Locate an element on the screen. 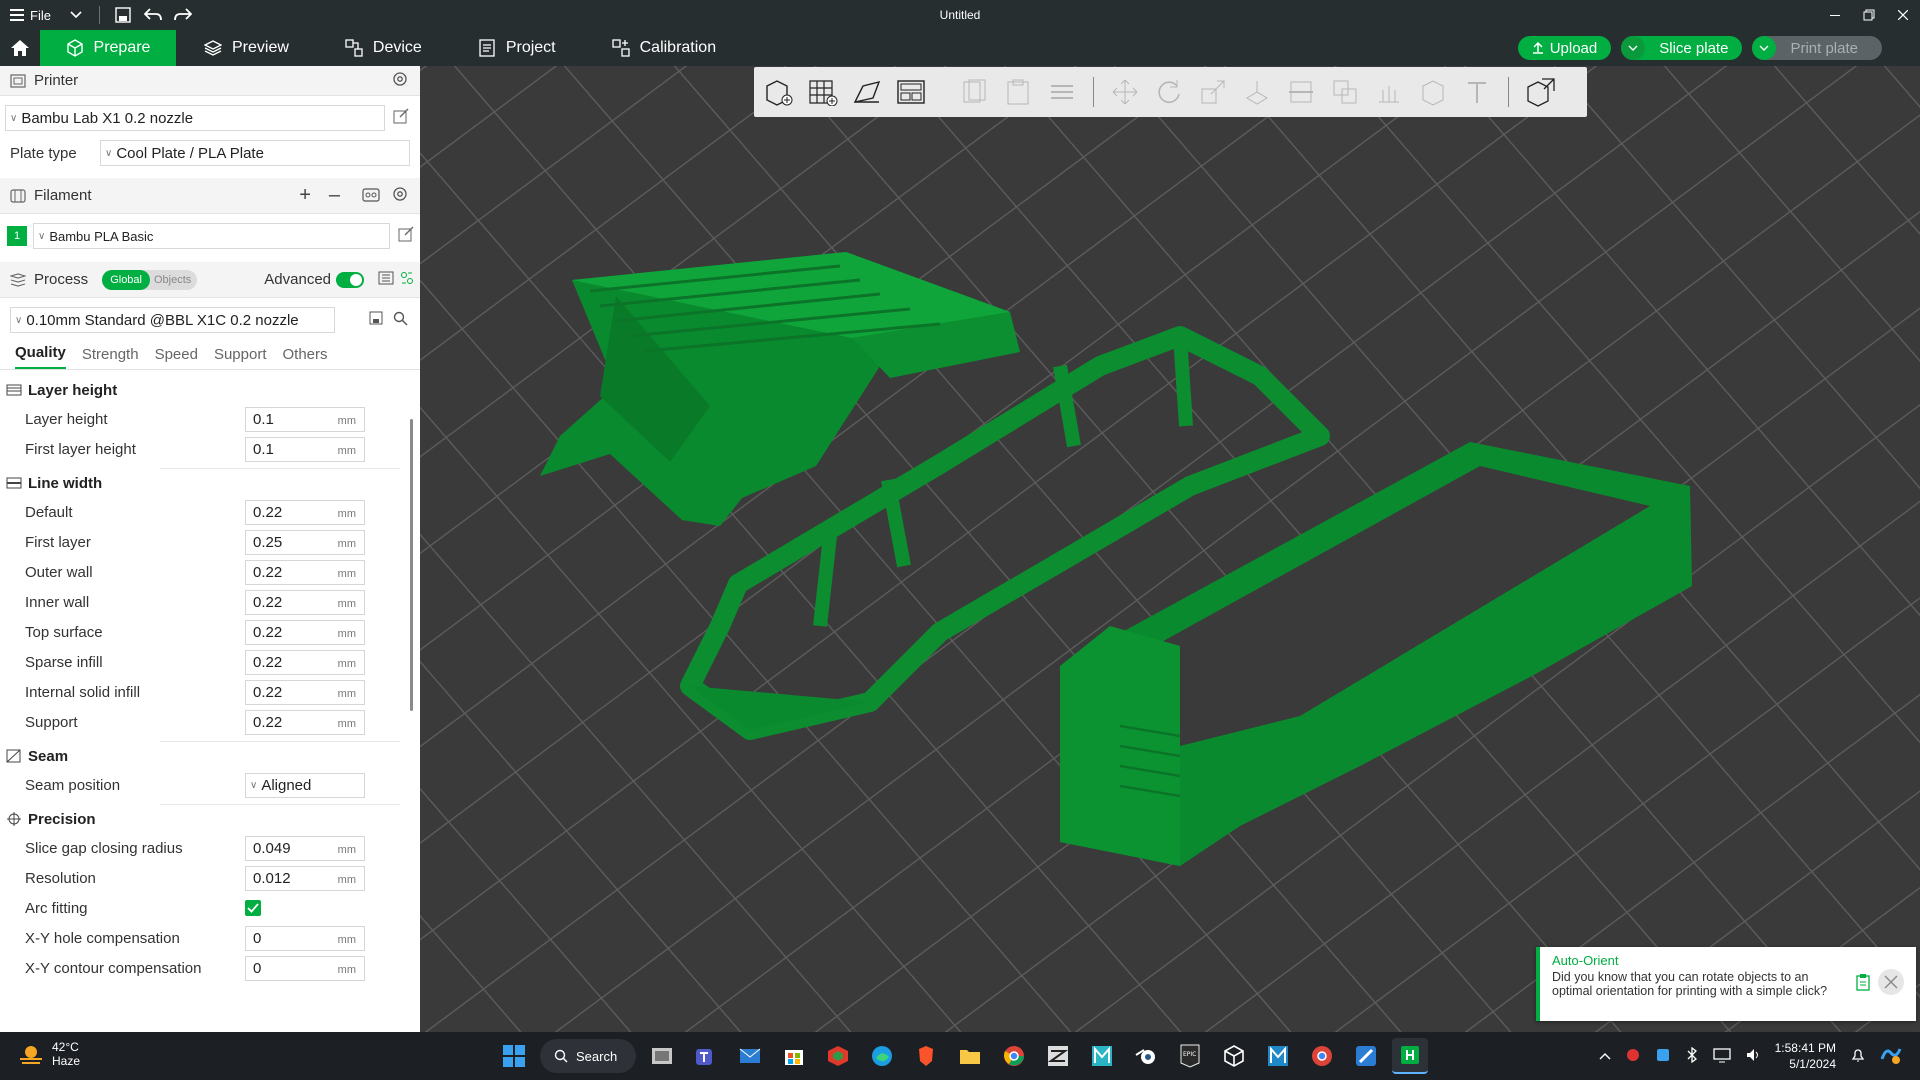 The height and width of the screenshot is (1080, 1920). arrange-icon is located at coordinates (911, 92).